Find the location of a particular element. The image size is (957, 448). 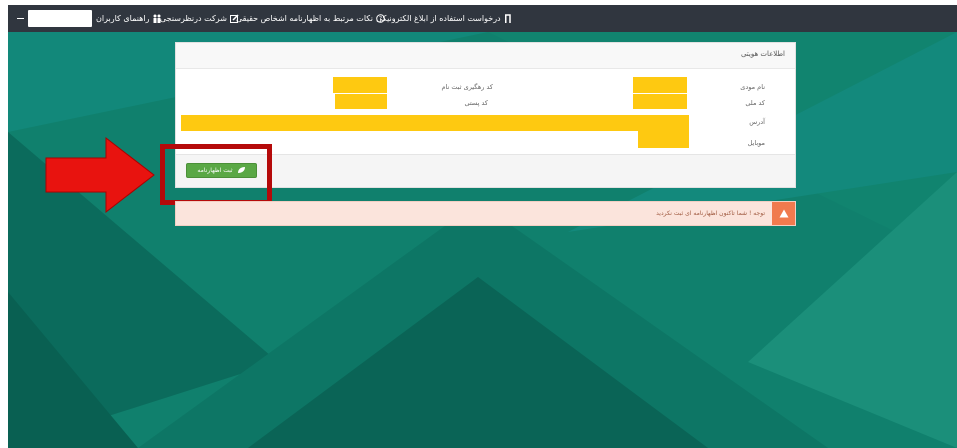

nav-user-guide: راهنمای کاربران is located at coordinates (129, 18).